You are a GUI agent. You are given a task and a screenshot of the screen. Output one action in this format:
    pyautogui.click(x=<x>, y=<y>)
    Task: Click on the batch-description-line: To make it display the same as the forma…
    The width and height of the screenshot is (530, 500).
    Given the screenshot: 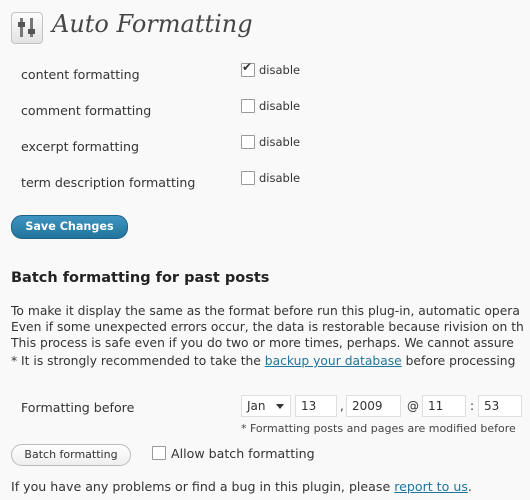 What is the action you would take?
    pyautogui.click(x=265, y=311)
    